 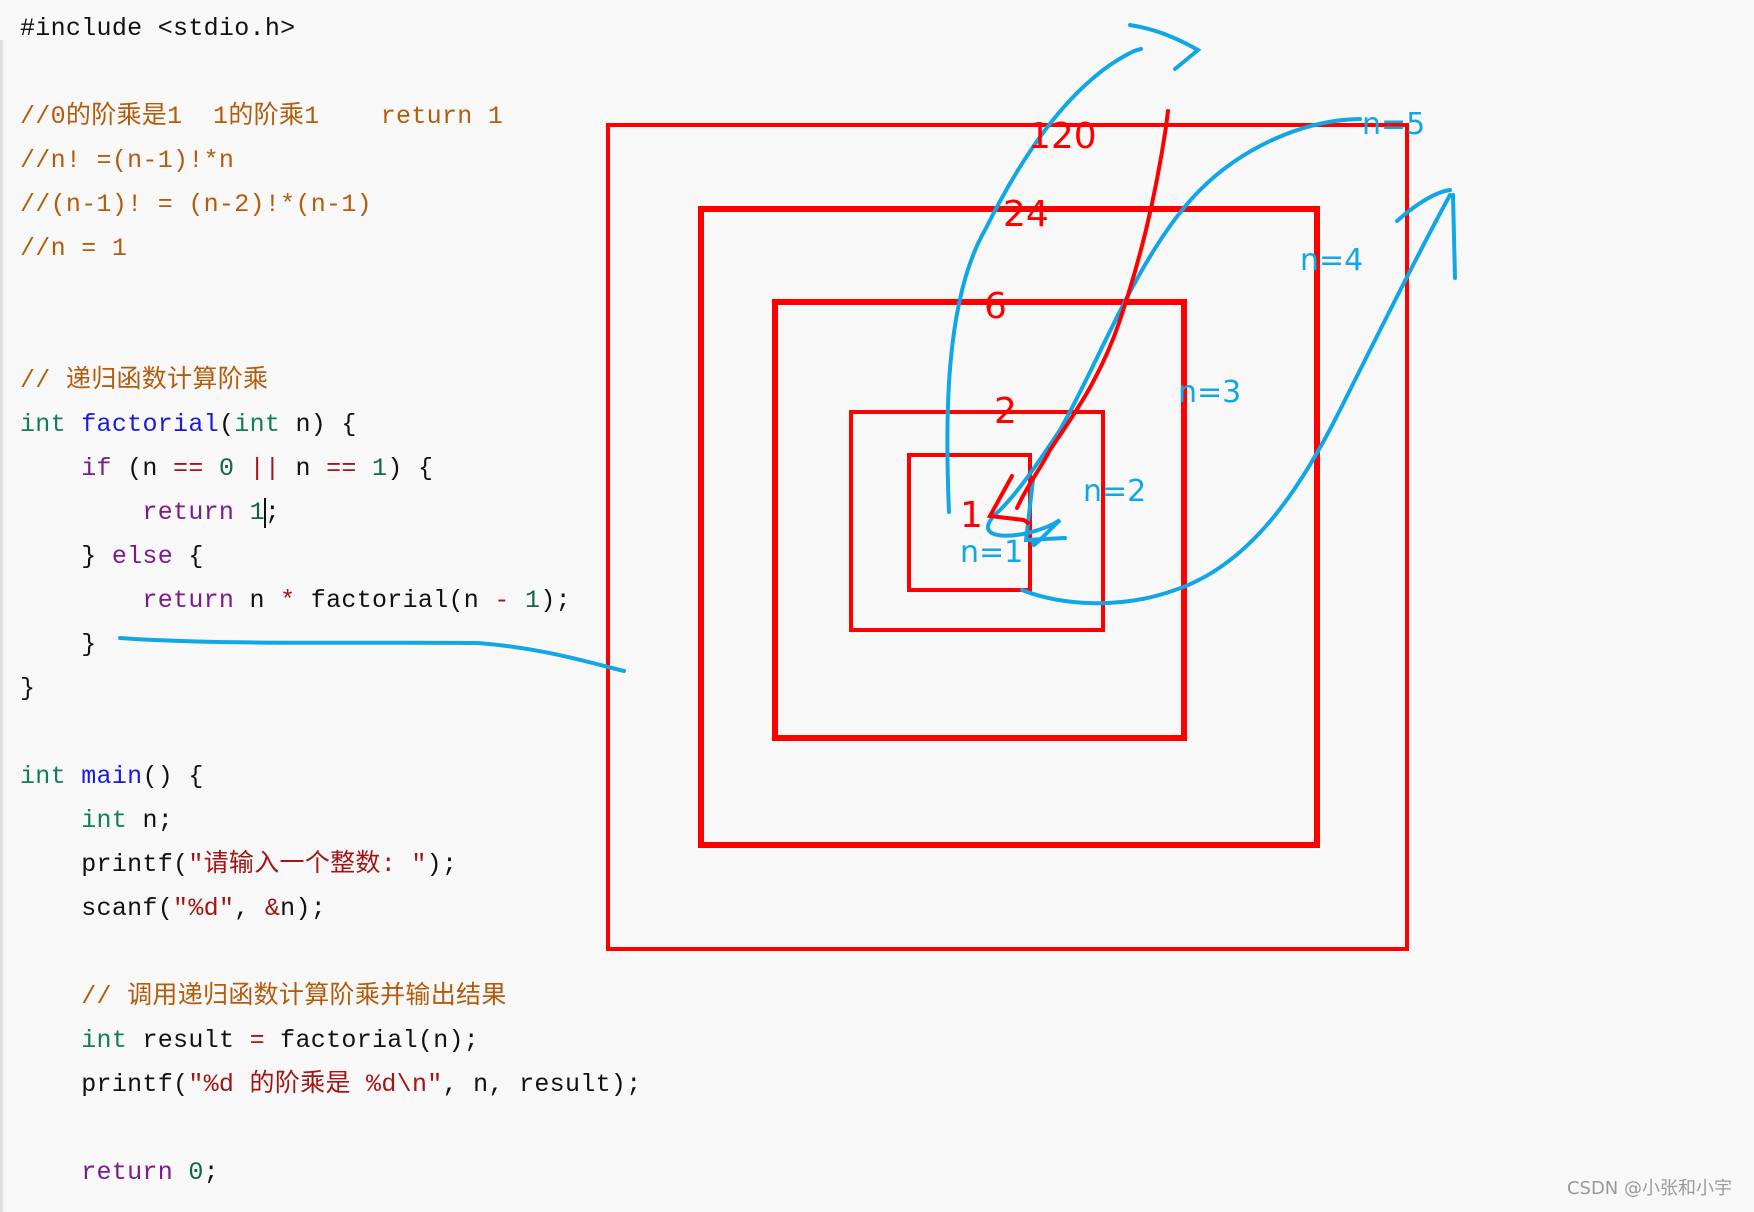 What do you see at coordinates (372, 654) in the screenshot?
I see `underline-stroke` at bounding box center [372, 654].